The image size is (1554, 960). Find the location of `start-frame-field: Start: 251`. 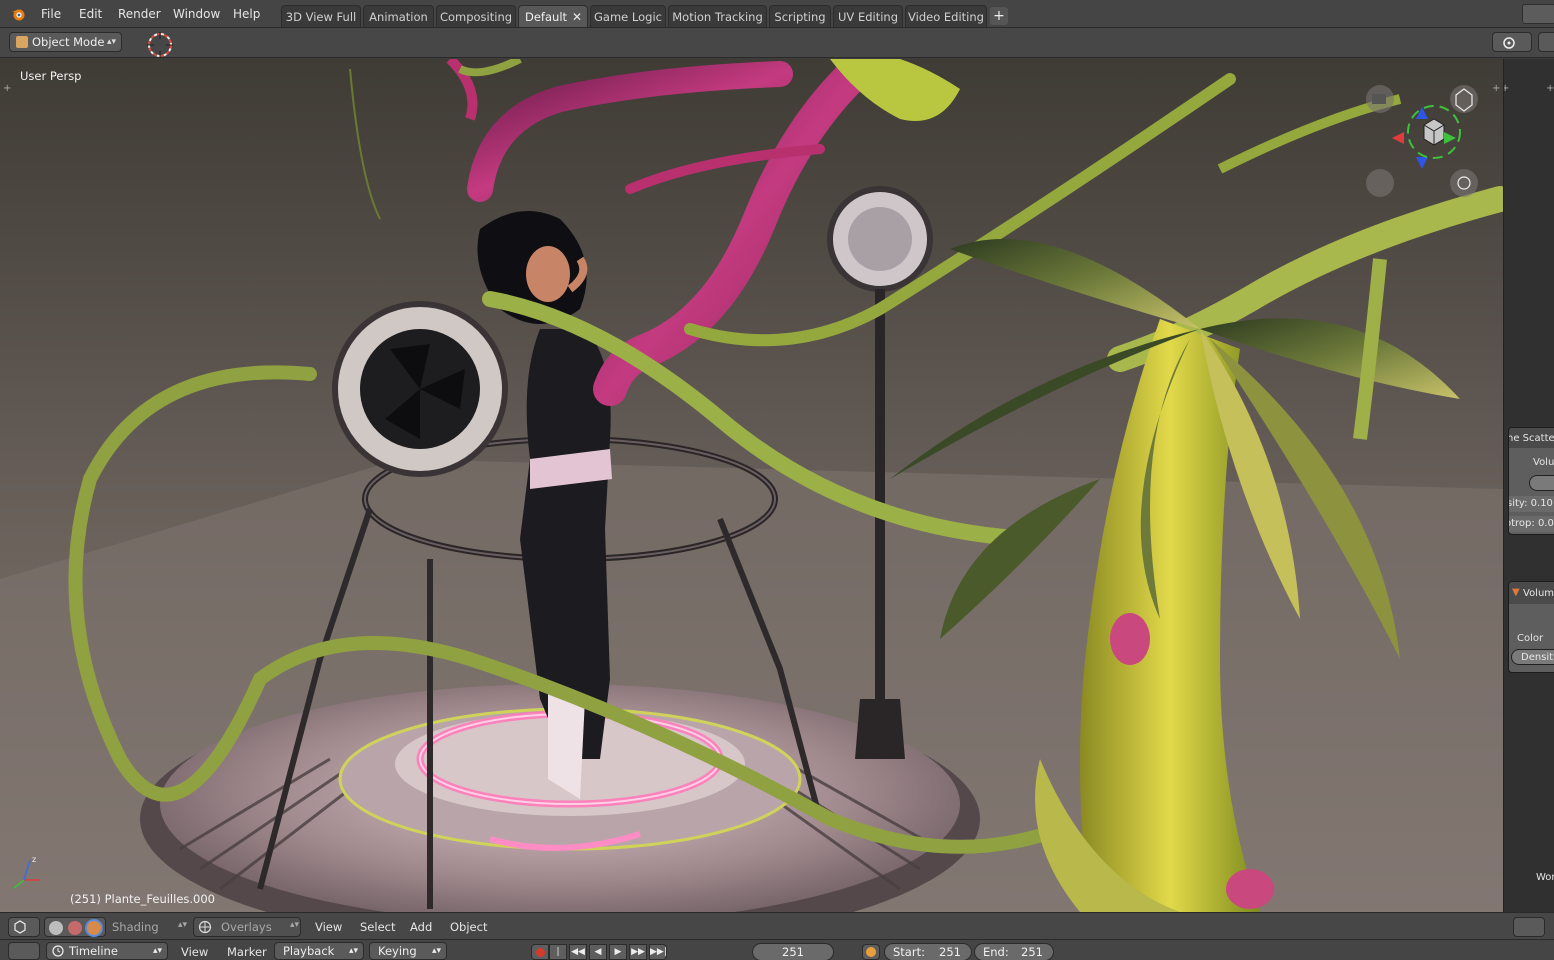

start-frame-field: Start: 251 is located at coordinates (928, 951).